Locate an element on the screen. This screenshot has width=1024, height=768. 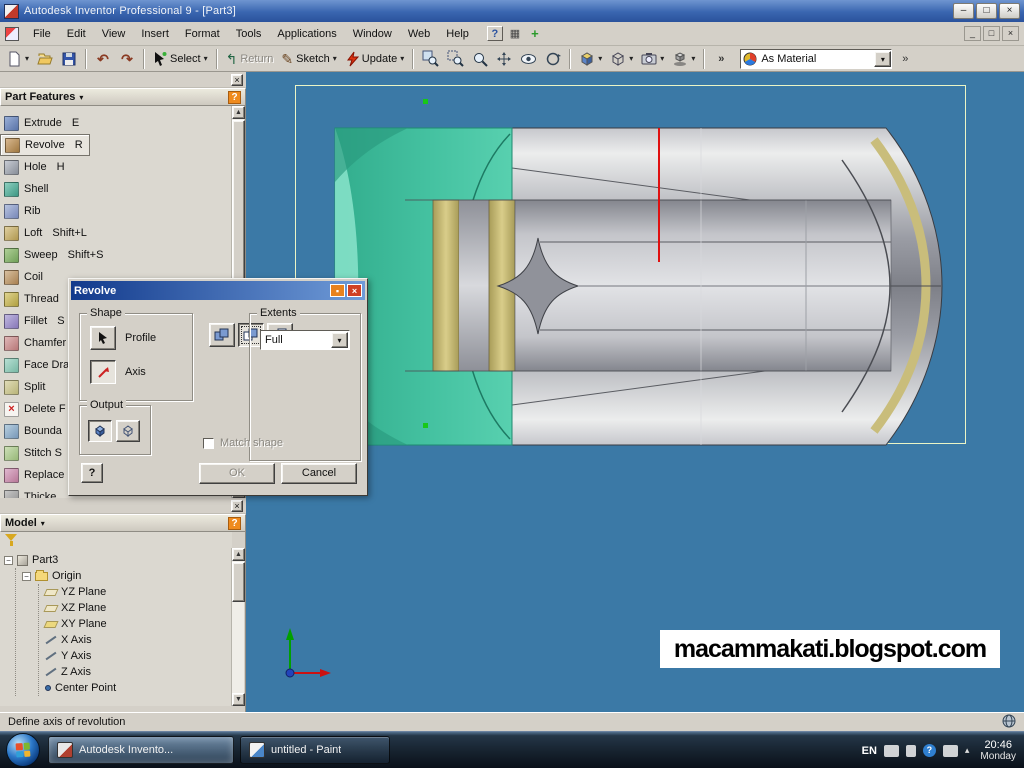
wireframe-display-button: ▾ is located at coordinates (621, 59).